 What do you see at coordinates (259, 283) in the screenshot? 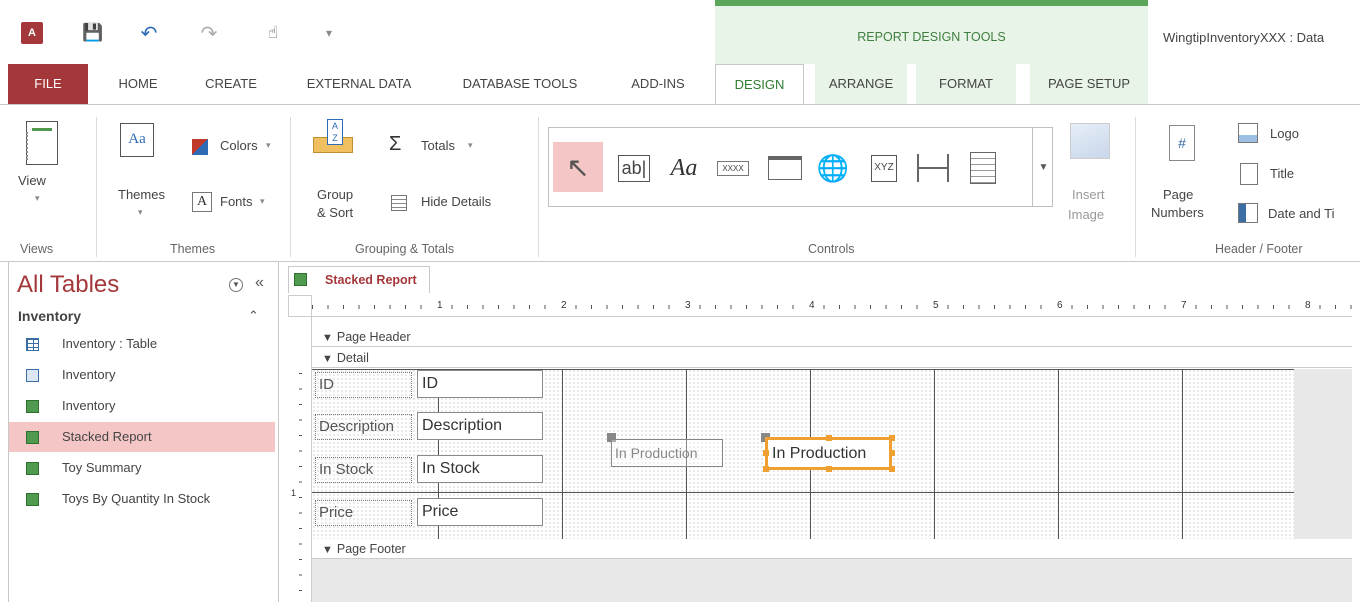
I see `shutter-bar-close-icon: «` at bounding box center [259, 283].